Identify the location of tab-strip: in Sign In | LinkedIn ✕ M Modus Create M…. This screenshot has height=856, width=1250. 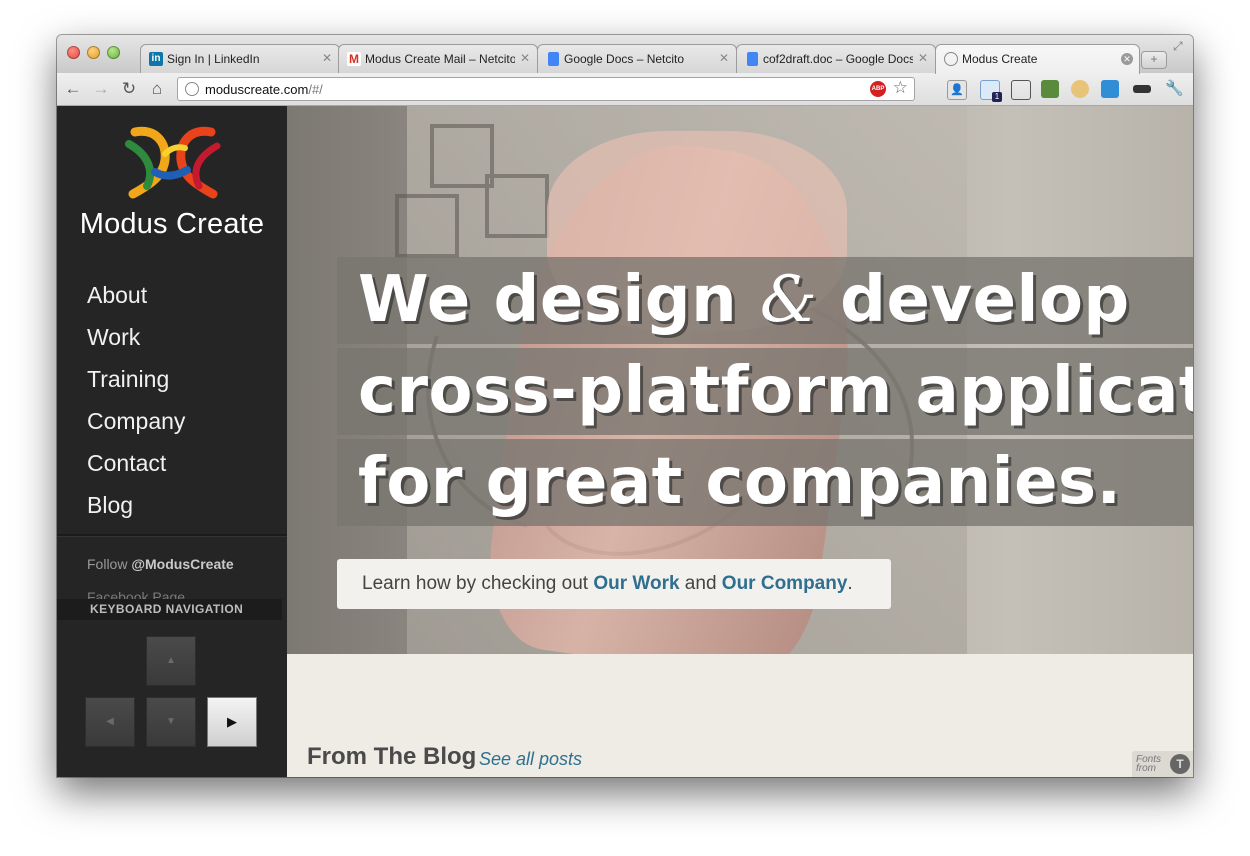
(625, 54).